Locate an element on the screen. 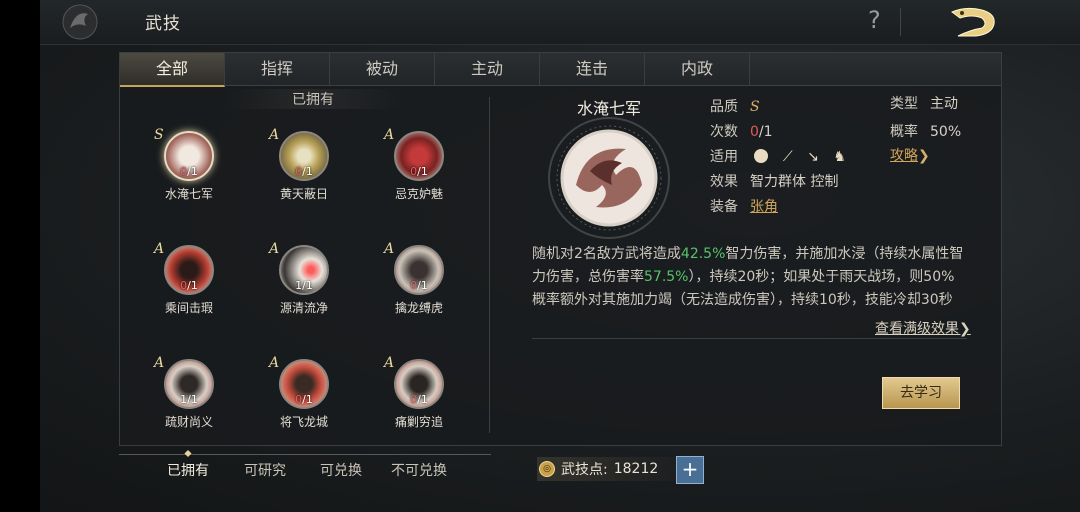 Image resolution: width=1080 pixels, height=512 pixels. guide-link: 攻略❯ is located at coordinates (910, 155).